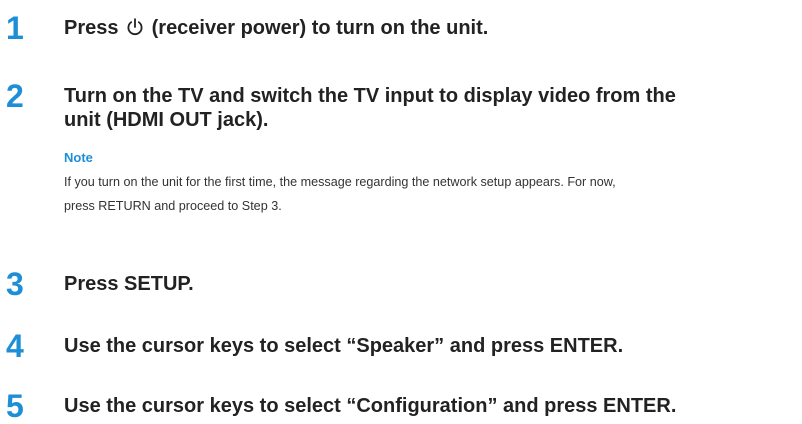 This screenshot has width=802, height=424. I want to click on step-text-line: unit (HDMI OUT jack)., so click(166, 120).